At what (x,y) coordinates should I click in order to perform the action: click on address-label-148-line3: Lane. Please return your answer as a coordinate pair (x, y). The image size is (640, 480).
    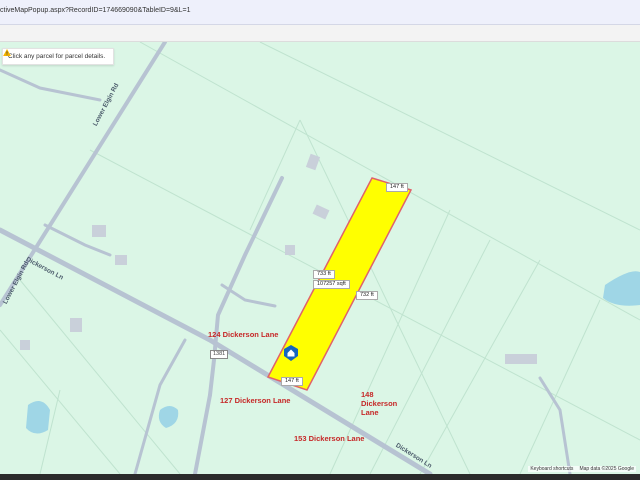
    Looking at the image, I should click on (370, 412).